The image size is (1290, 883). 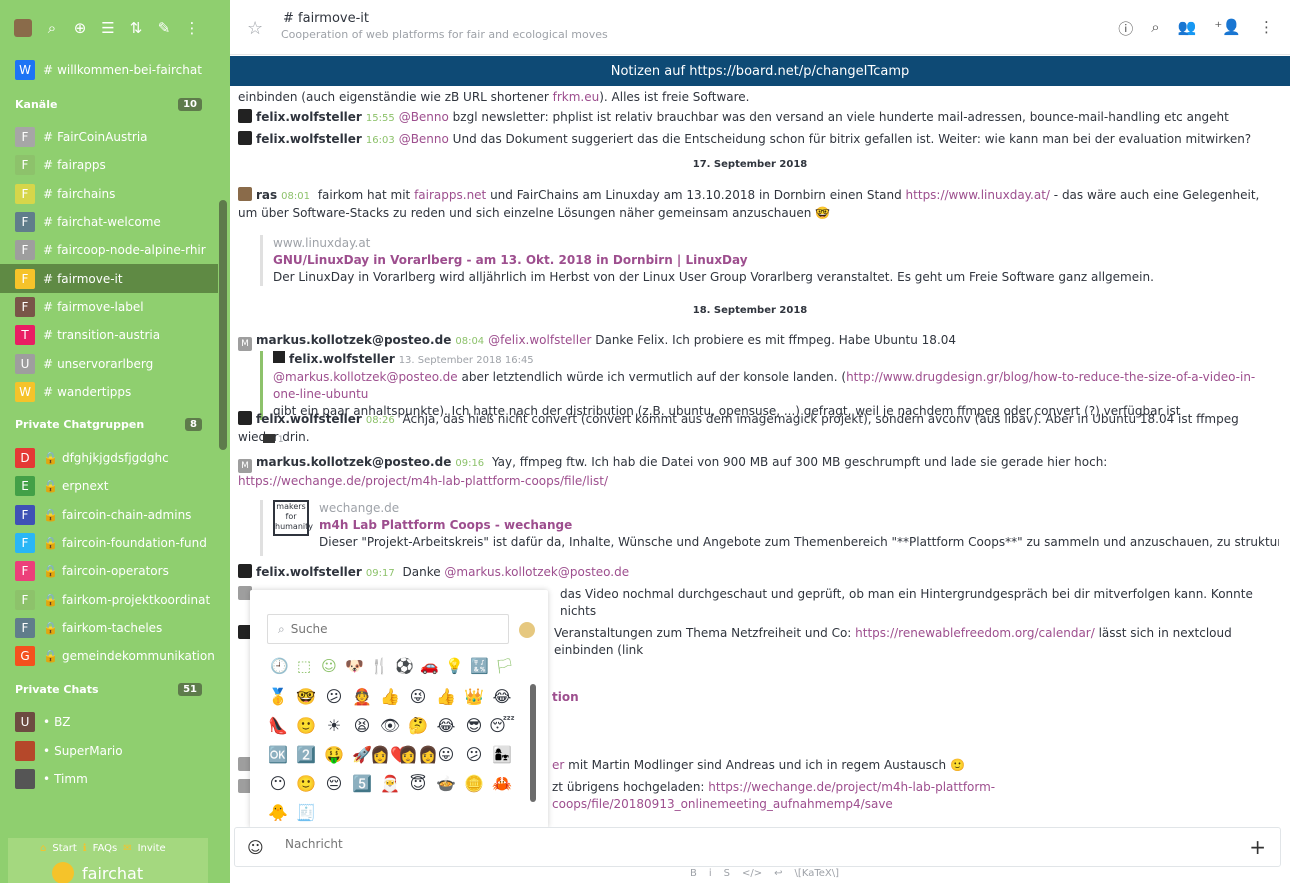 I want to click on sidebar-scrollbar-thumb, so click(x=223, y=325).